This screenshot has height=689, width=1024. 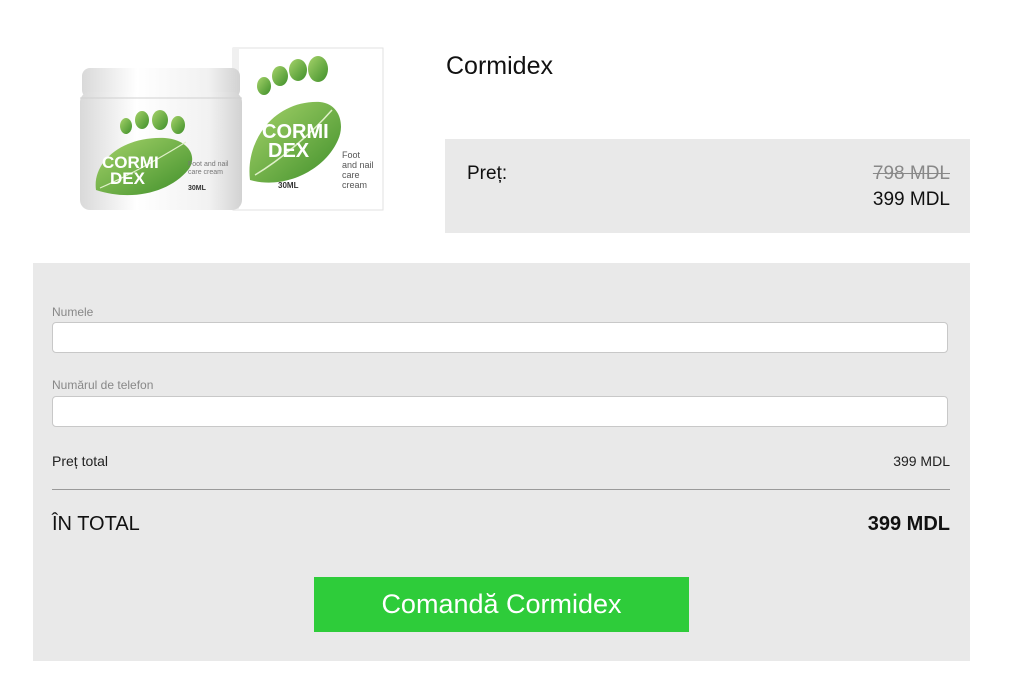 What do you see at coordinates (908, 524) in the screenshot?
I see `total-value: 399 MDL` at bounding box center [908, 524].